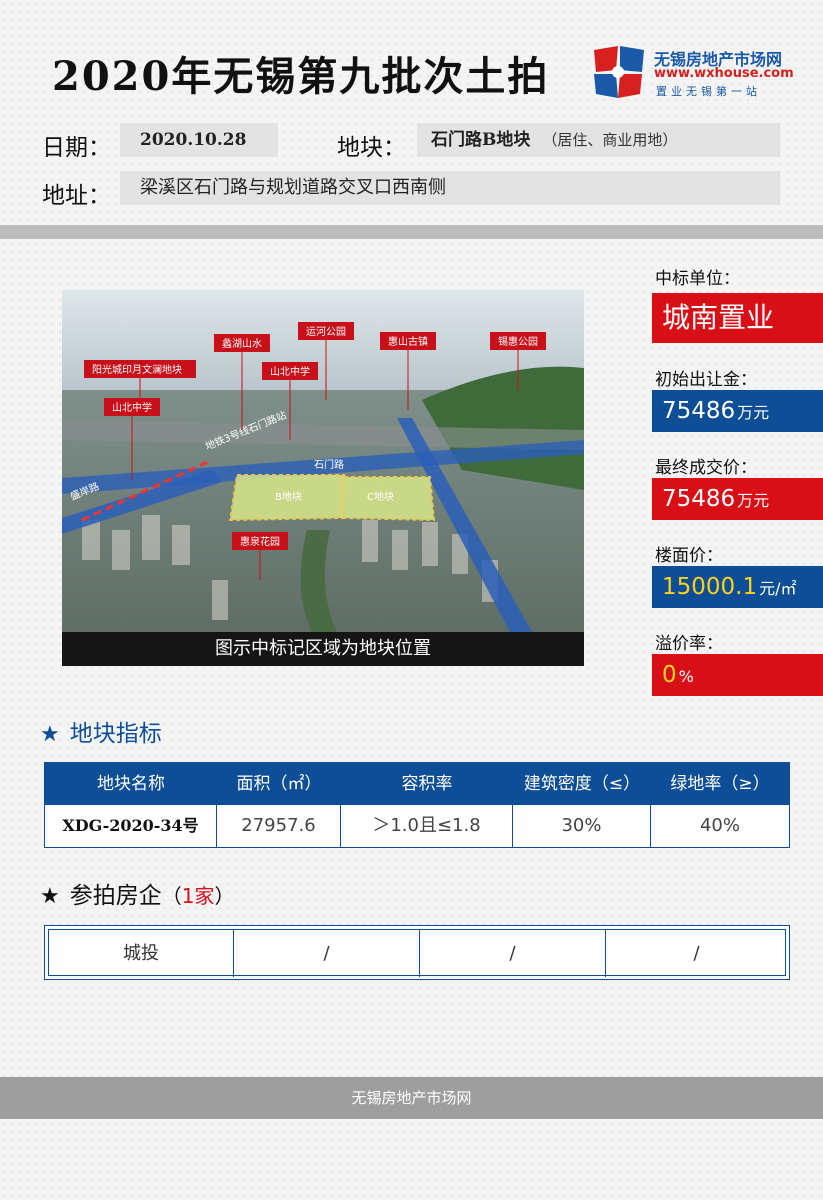  Describe the element at coordinates (76, 148) in the screenshot. I see `date-label: 日期：` at that location.